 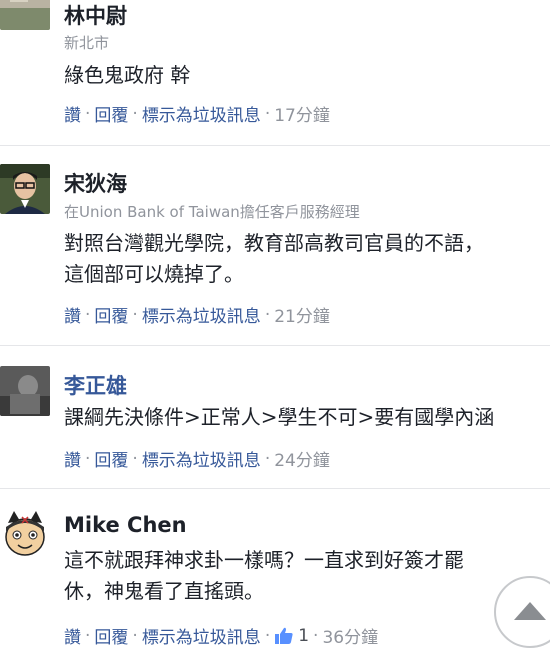 I want to click on thumbs-up-icon, so click(x=284, y=636).